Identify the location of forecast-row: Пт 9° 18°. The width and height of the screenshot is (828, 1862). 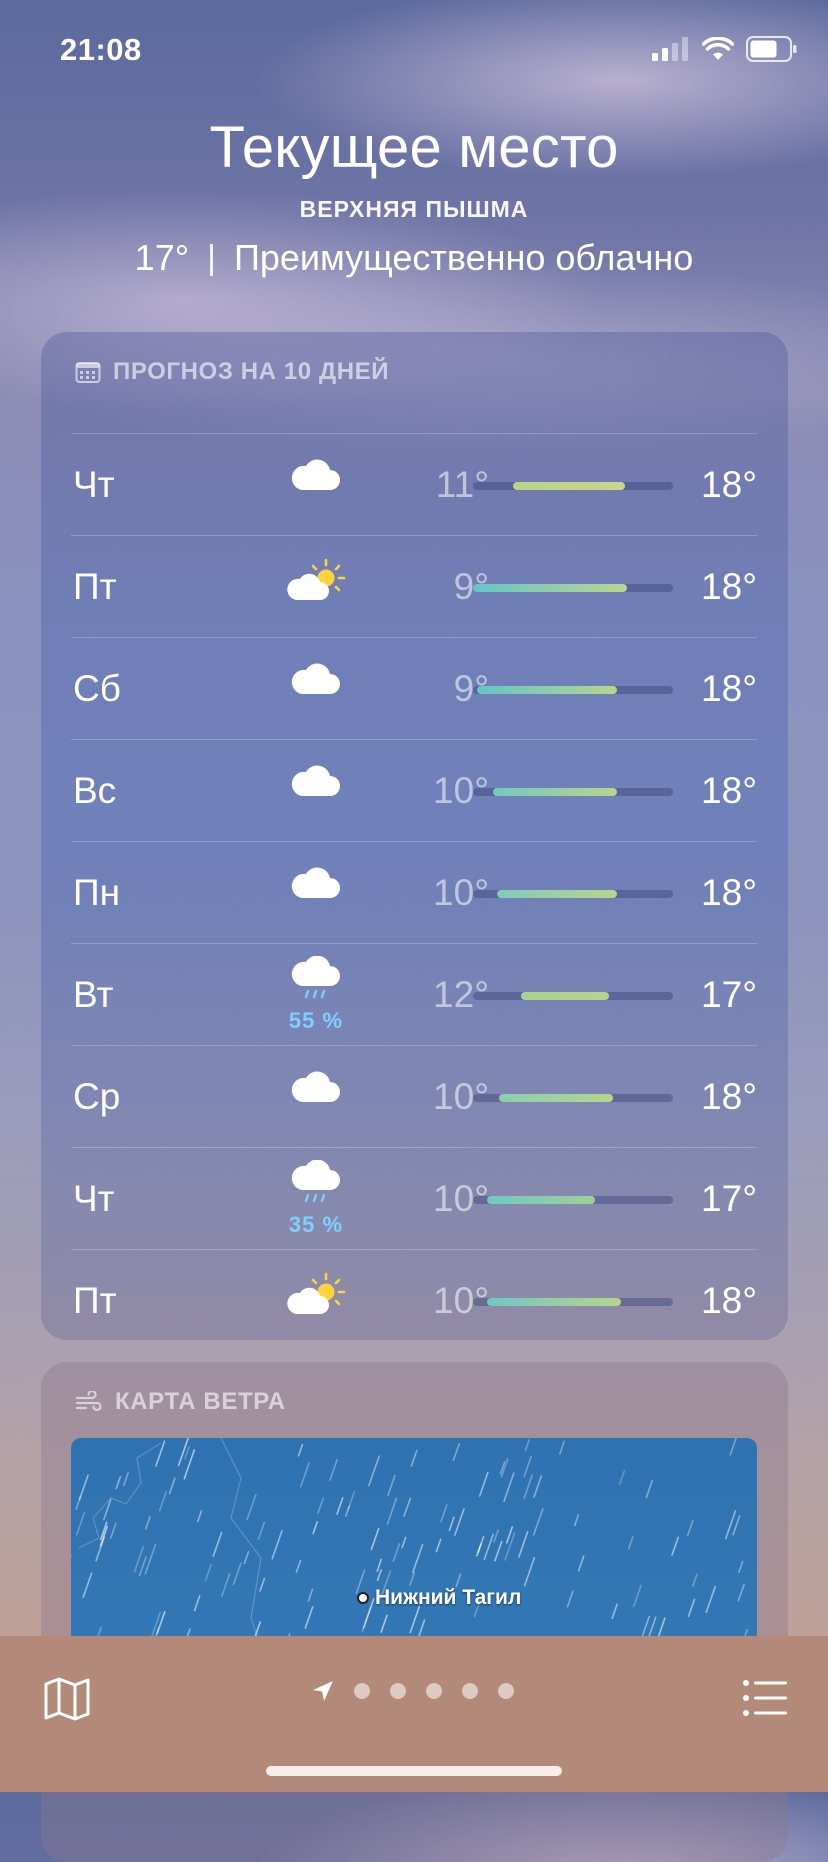
(414, 586).